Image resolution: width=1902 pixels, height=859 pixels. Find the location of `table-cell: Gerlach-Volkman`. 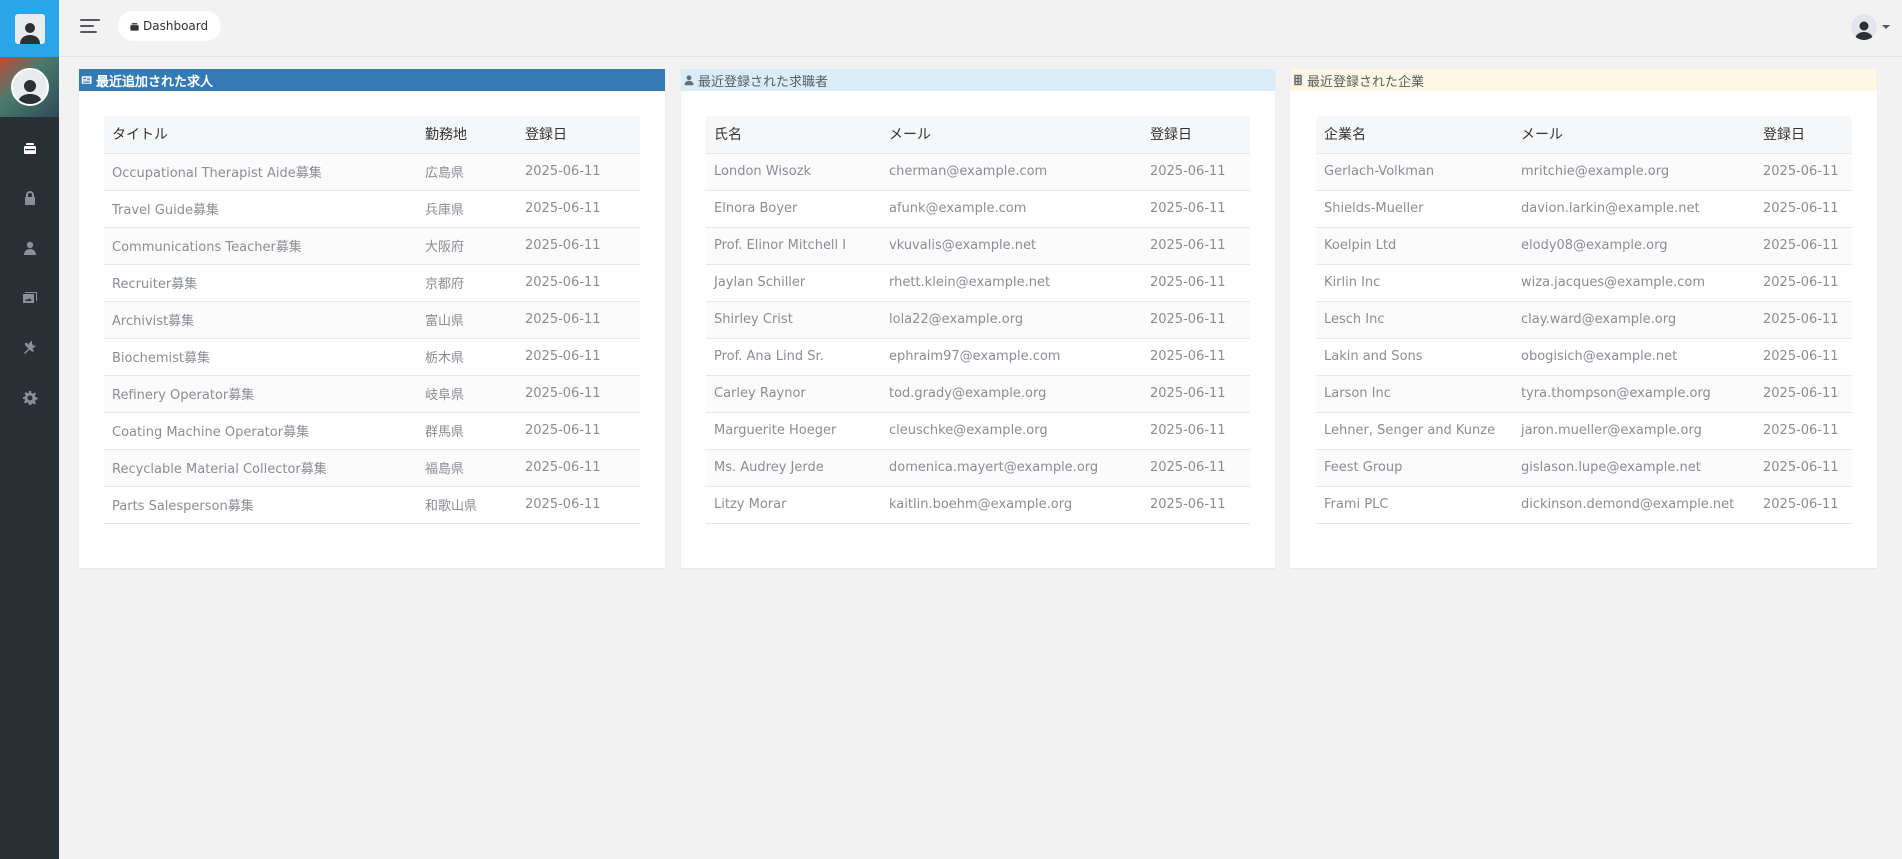

table-cell: Gerlach-Volkman is located at coordinates (1414, 171).